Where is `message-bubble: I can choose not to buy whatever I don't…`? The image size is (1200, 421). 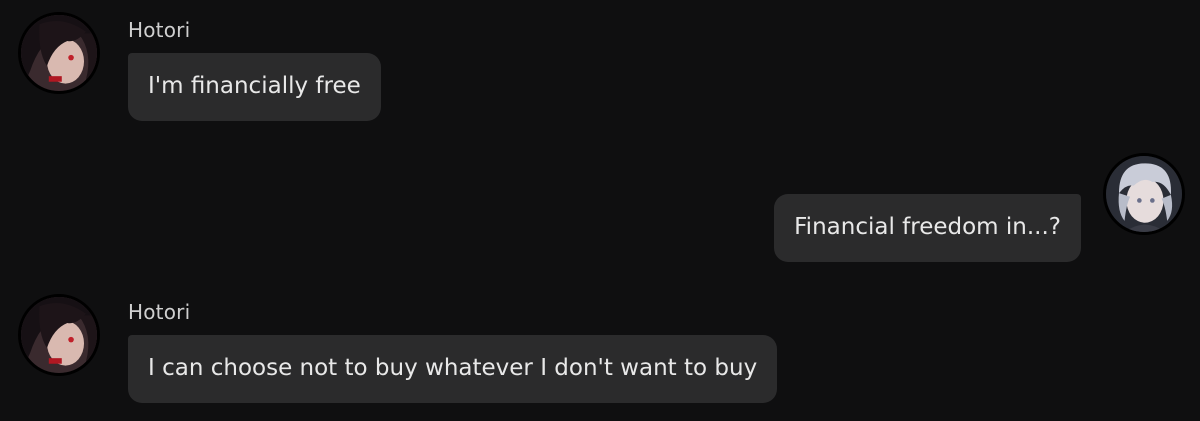 message-bubble: I can choose not to buy whatever I don't… is located at coordinates (453, 369).